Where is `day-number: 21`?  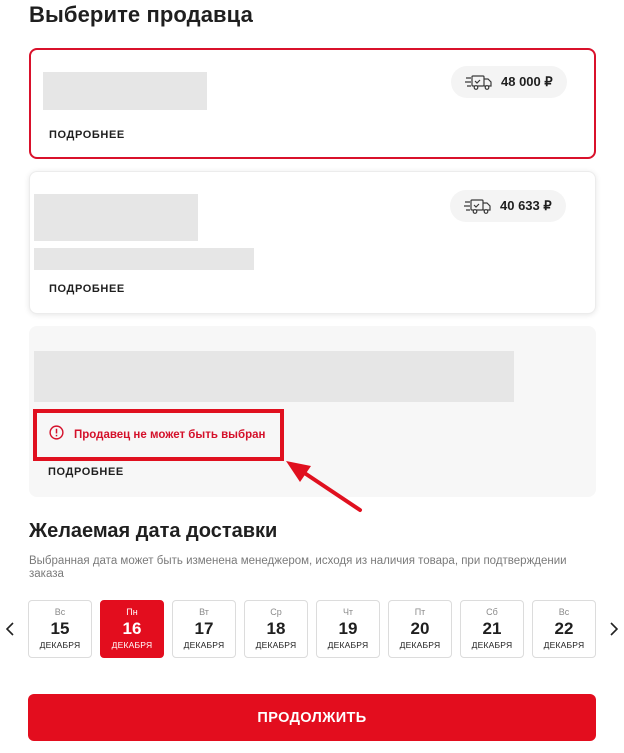
day-number: 21 is located at coordinates (492, 628).